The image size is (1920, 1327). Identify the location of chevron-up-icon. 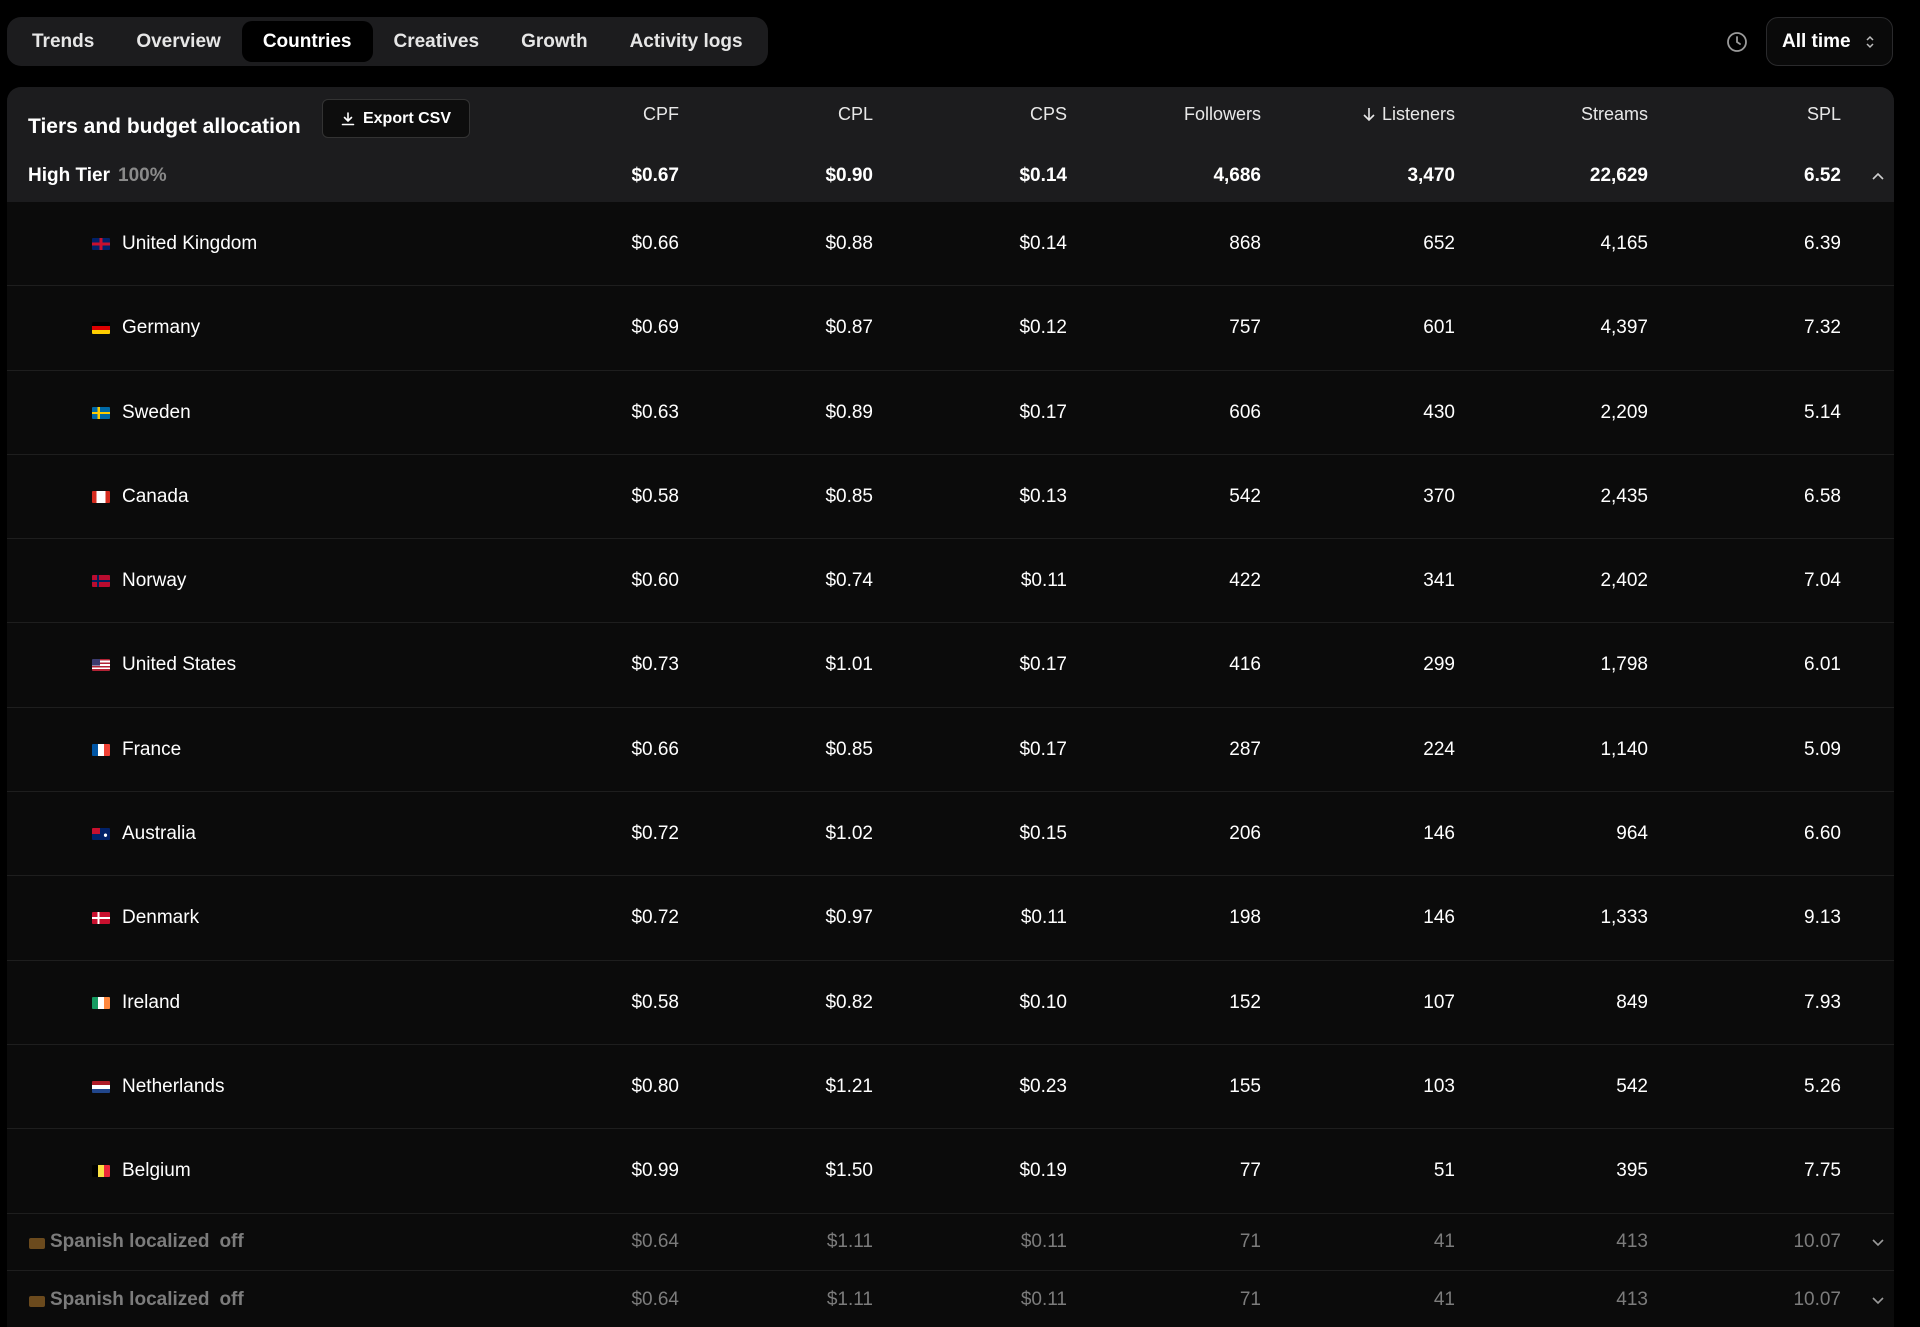
(1878, 176).